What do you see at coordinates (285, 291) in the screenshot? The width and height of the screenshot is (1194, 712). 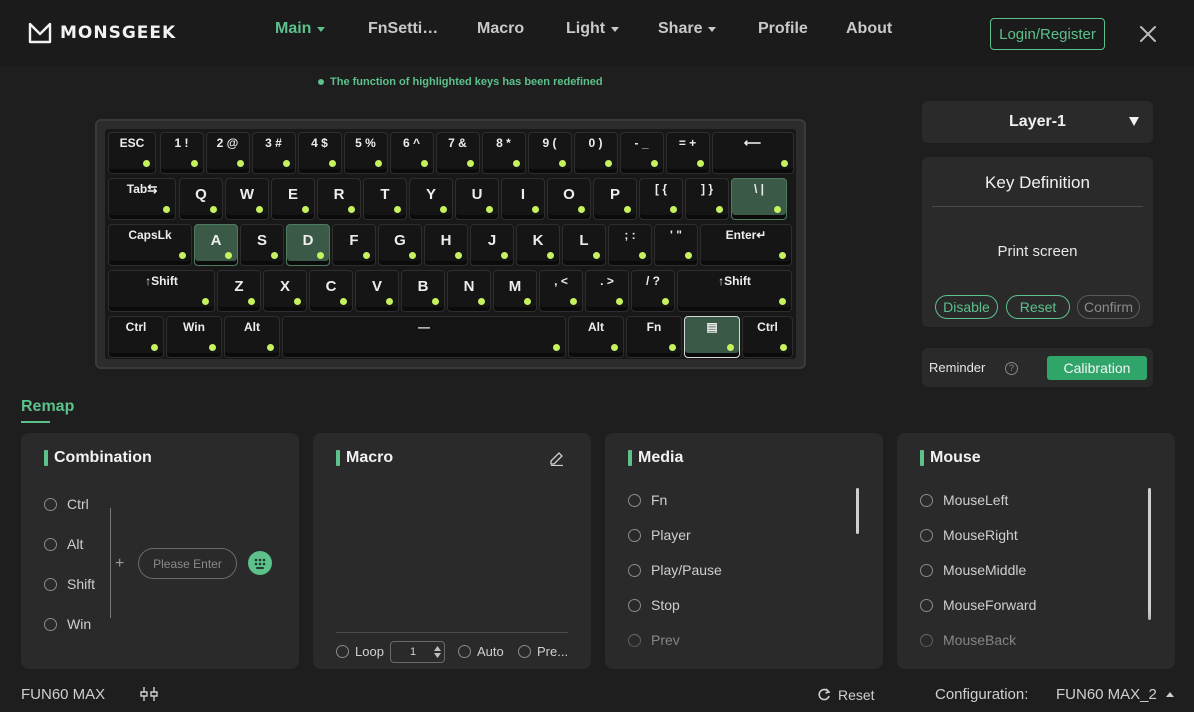 I see `key: X` at bounding box center [285, 291].